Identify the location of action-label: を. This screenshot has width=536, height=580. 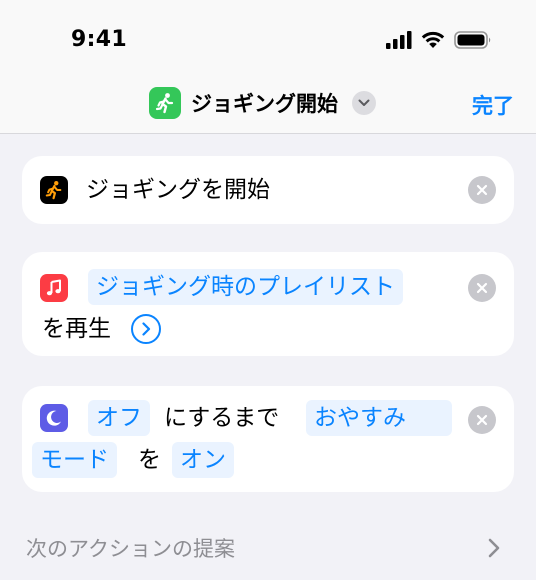
(149, 460).